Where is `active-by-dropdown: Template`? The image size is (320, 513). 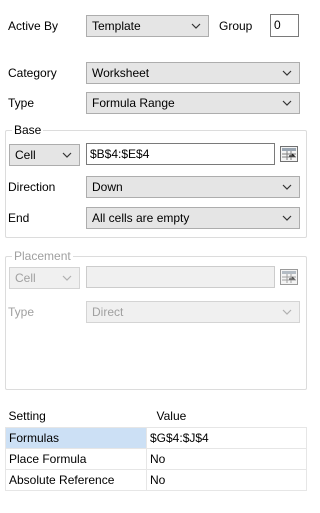
active-by-dropdown: Template is located at coordinates (147, 26).